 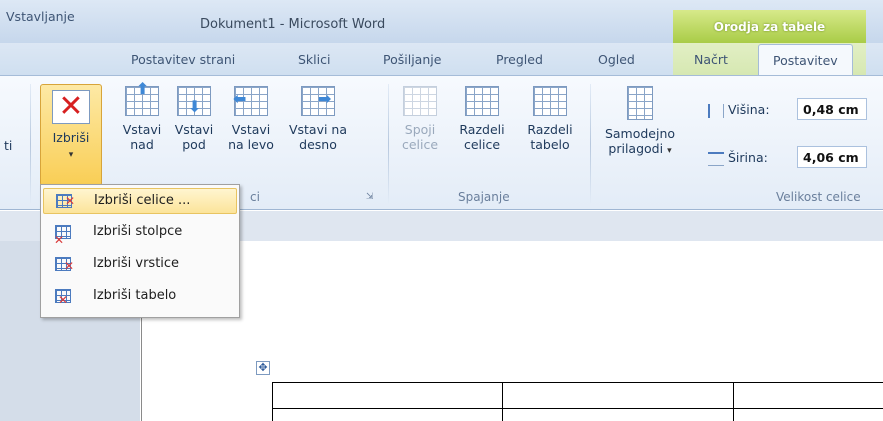 I want to click on insert-left-label-2: na levo, so click(x=251, y=144).